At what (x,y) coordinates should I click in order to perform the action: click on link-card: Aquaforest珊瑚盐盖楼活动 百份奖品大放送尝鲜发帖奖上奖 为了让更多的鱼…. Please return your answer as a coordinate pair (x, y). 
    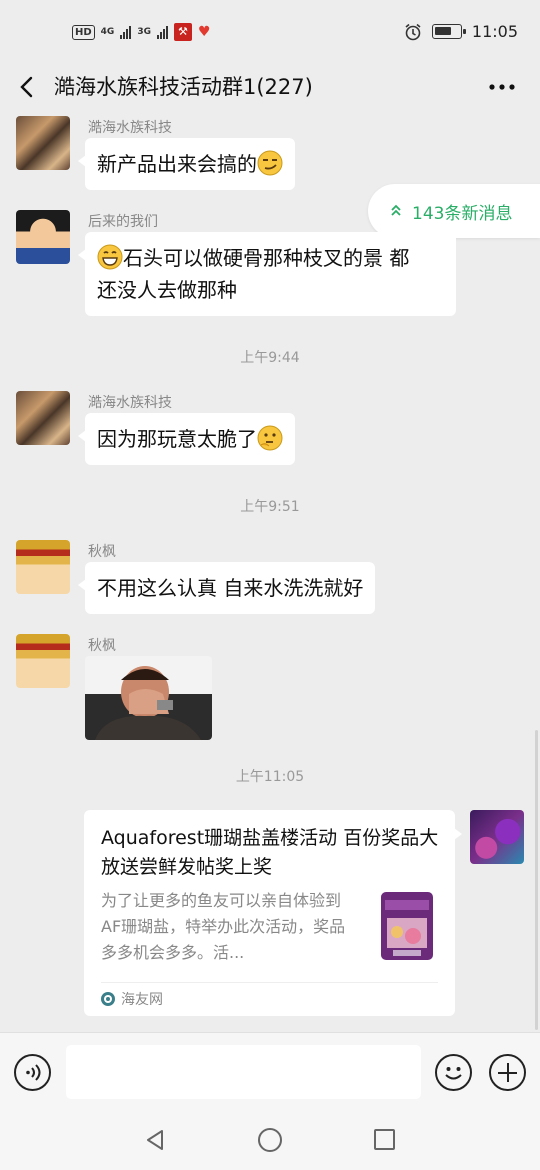
    Looking at the image, I should click on (273, 913).